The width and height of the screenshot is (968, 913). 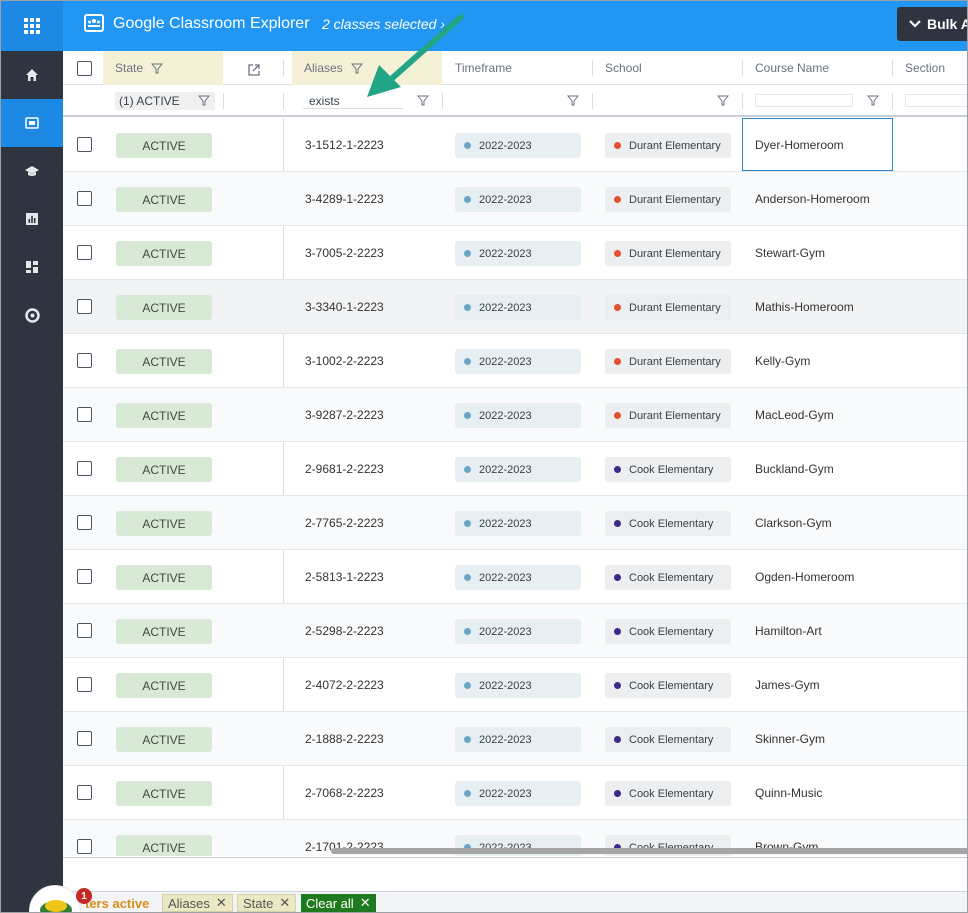 I want to click on rail-item-courses, so click(x=32, y=171).